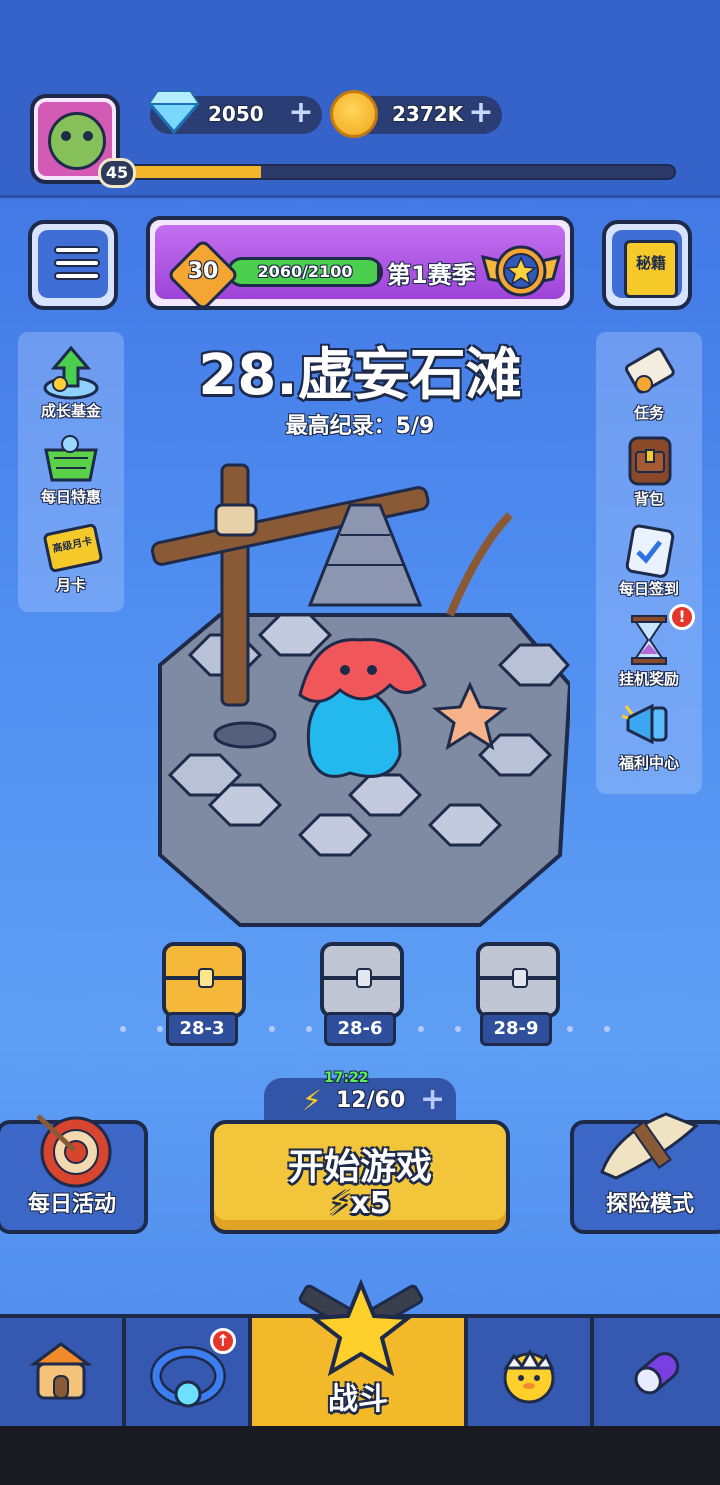 The height and width of the screenshot is (1485, 720). I want to click on secret-guide-button: 秘籍, so click(647, 265).